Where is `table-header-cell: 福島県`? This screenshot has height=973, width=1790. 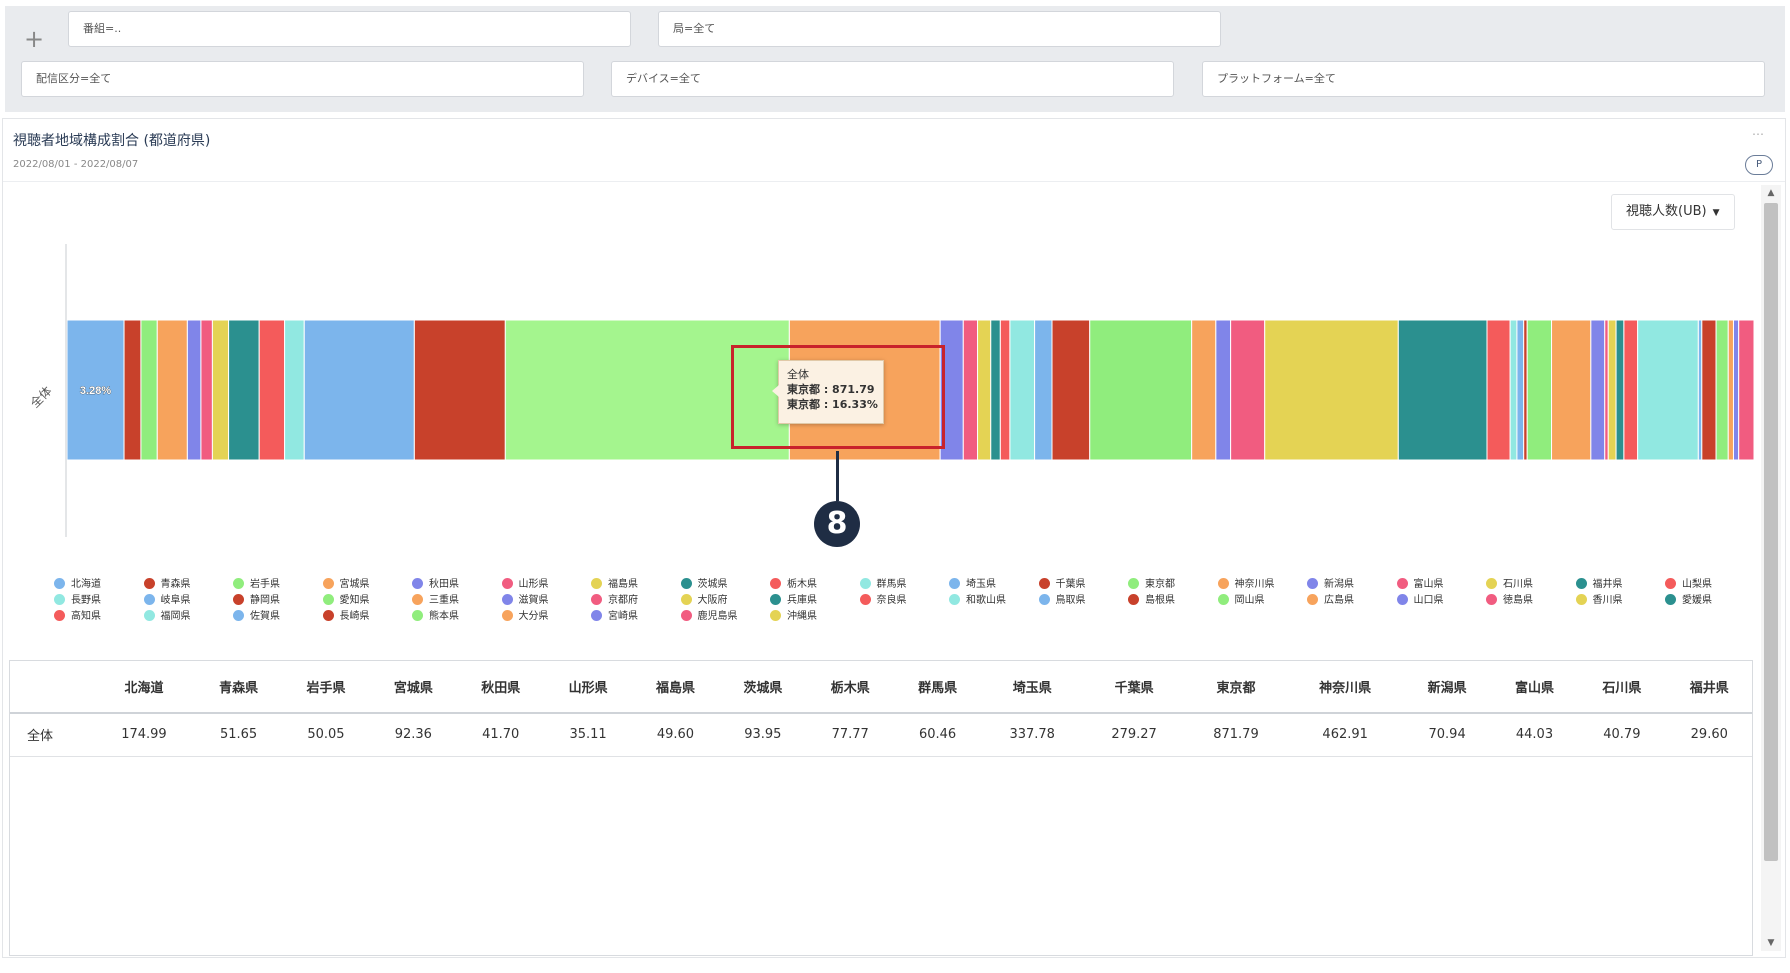
table-header-cell: 福島県 is located at coordinates (675, 687).